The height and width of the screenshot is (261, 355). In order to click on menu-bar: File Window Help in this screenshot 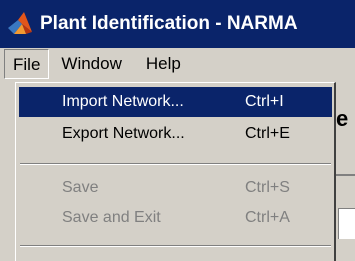, I will do `click(177, 64)`.